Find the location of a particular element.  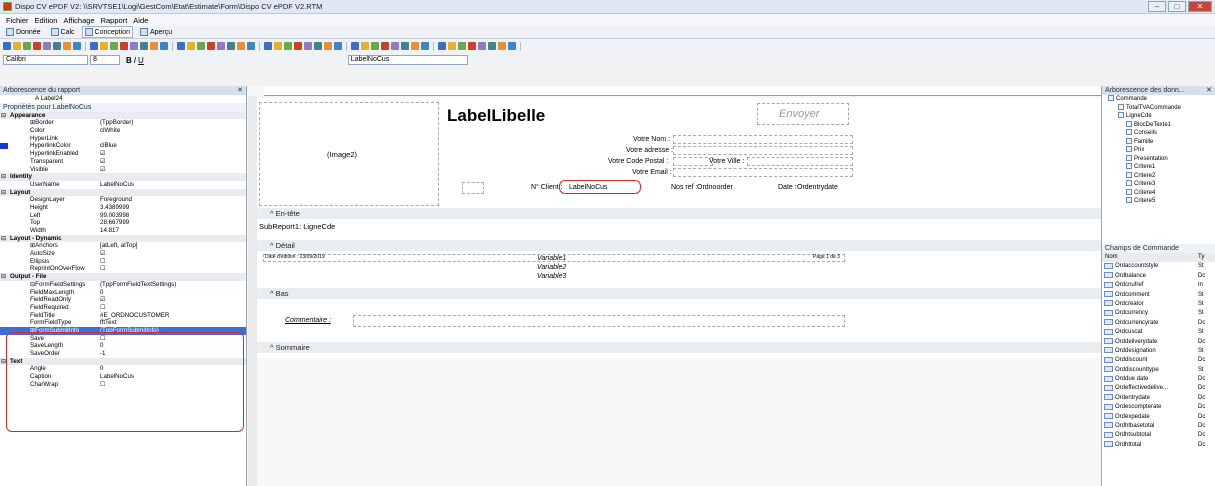

field-row: Ordhttotal Dc is located at coordinates (1158, 445).